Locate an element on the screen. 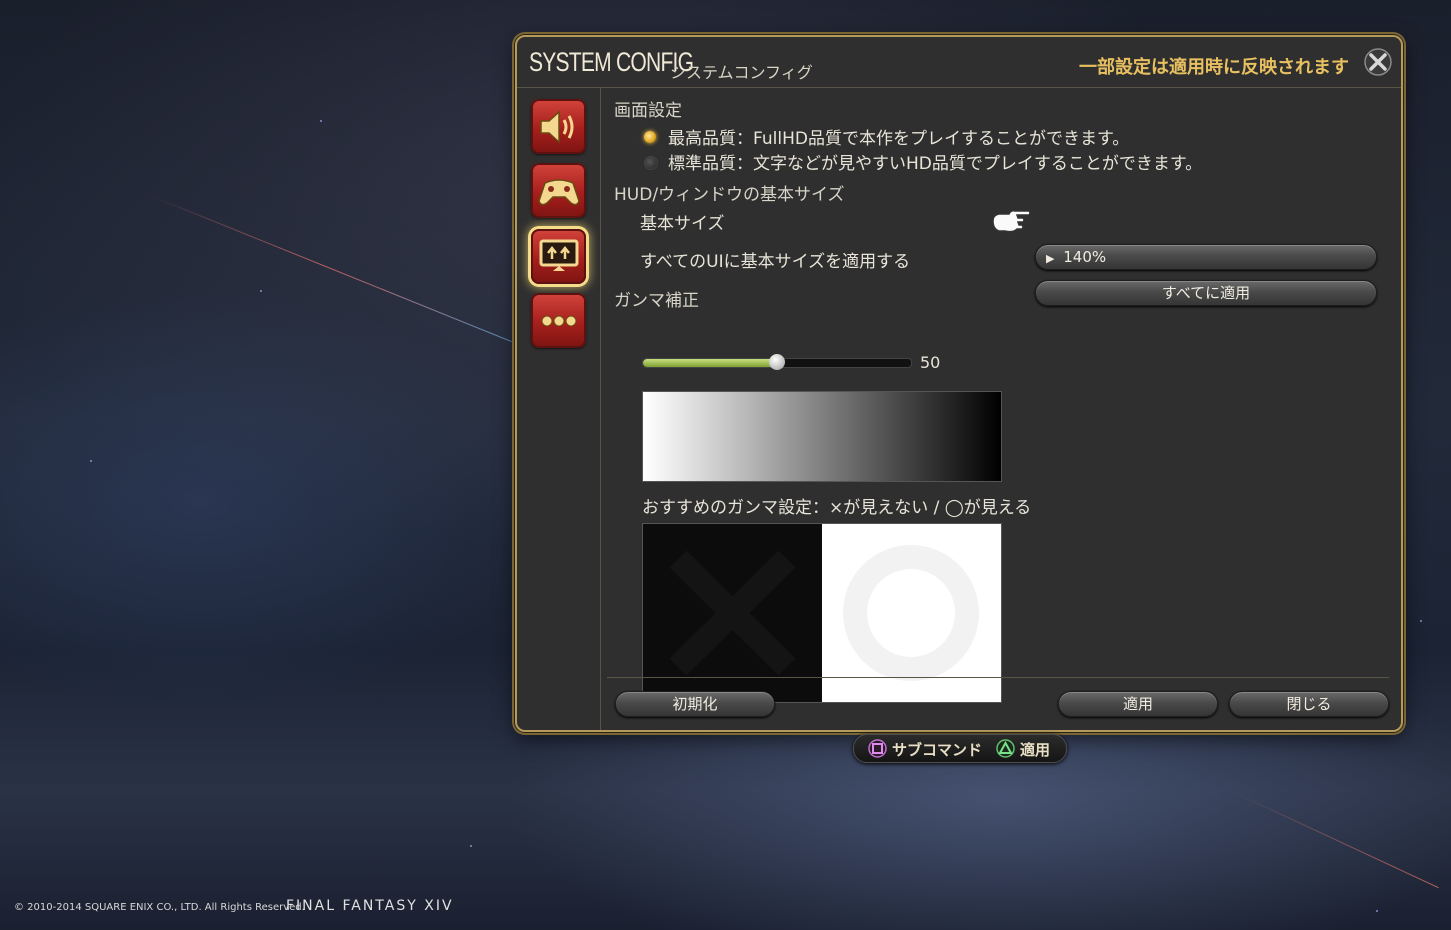 This screenshot has height=930, width=1451. more-icon is located at coordinates (559, 321).